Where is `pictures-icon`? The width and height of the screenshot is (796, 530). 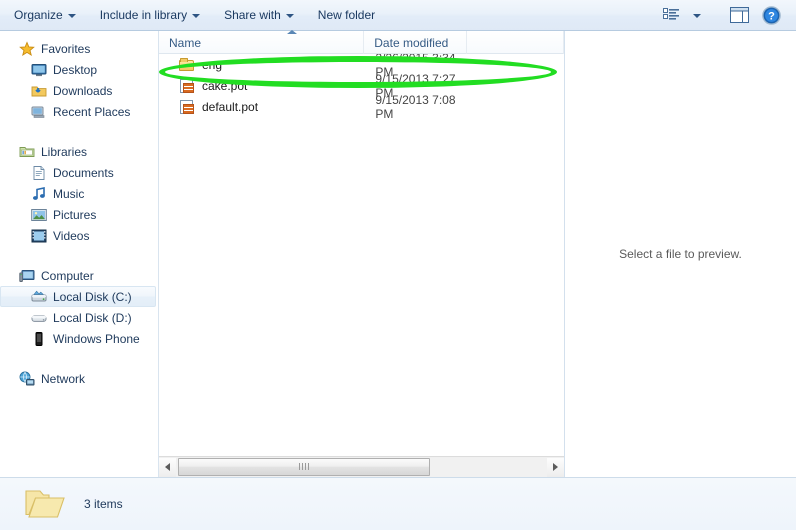
pictures-icon is located at coordinates (39, 215).